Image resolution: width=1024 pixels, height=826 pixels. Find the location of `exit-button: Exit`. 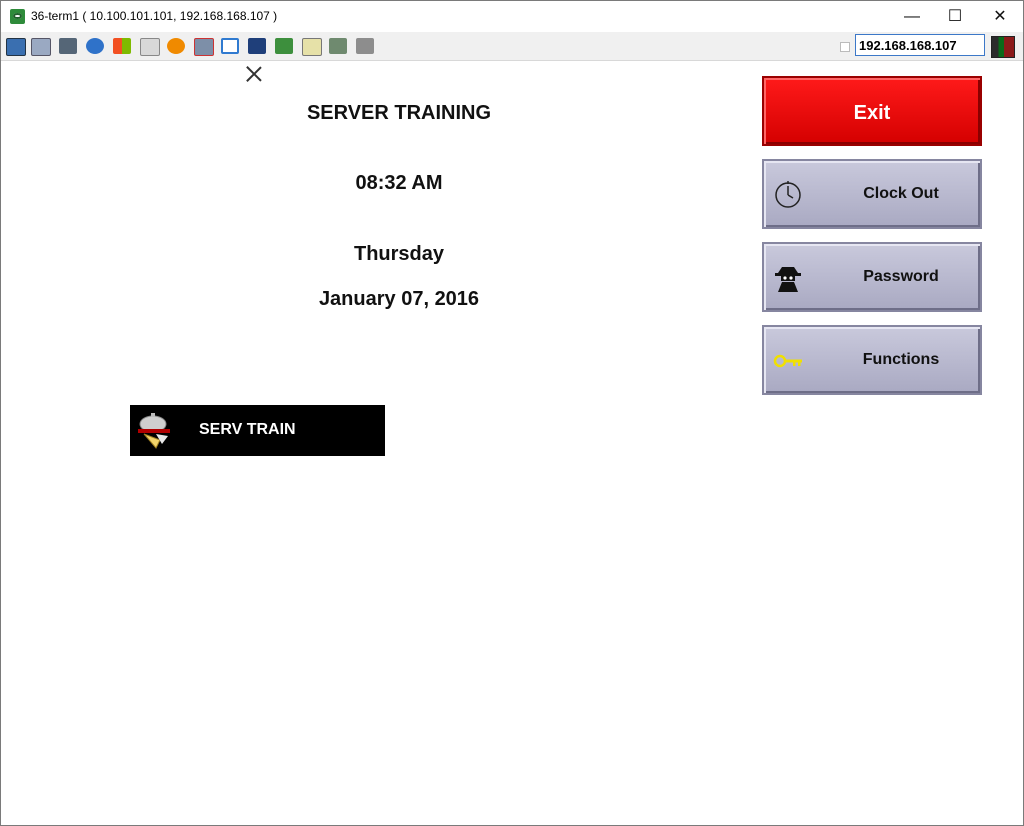

exit-button: Exit is located at coordinates (872, 111).